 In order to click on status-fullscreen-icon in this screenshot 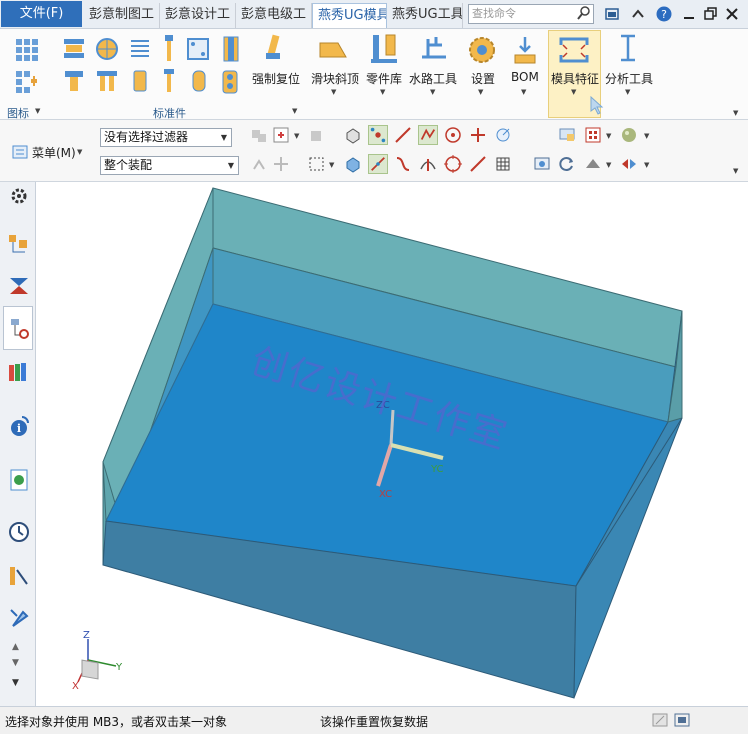, I will do `click(682, 720)`.